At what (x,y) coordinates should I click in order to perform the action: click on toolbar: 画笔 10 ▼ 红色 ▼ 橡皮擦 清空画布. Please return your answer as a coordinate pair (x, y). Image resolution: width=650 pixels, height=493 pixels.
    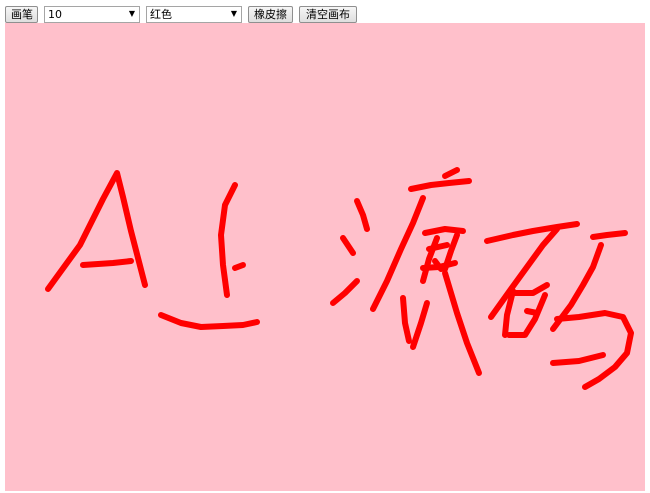
    Looking at the image, I should click on (181, 14).